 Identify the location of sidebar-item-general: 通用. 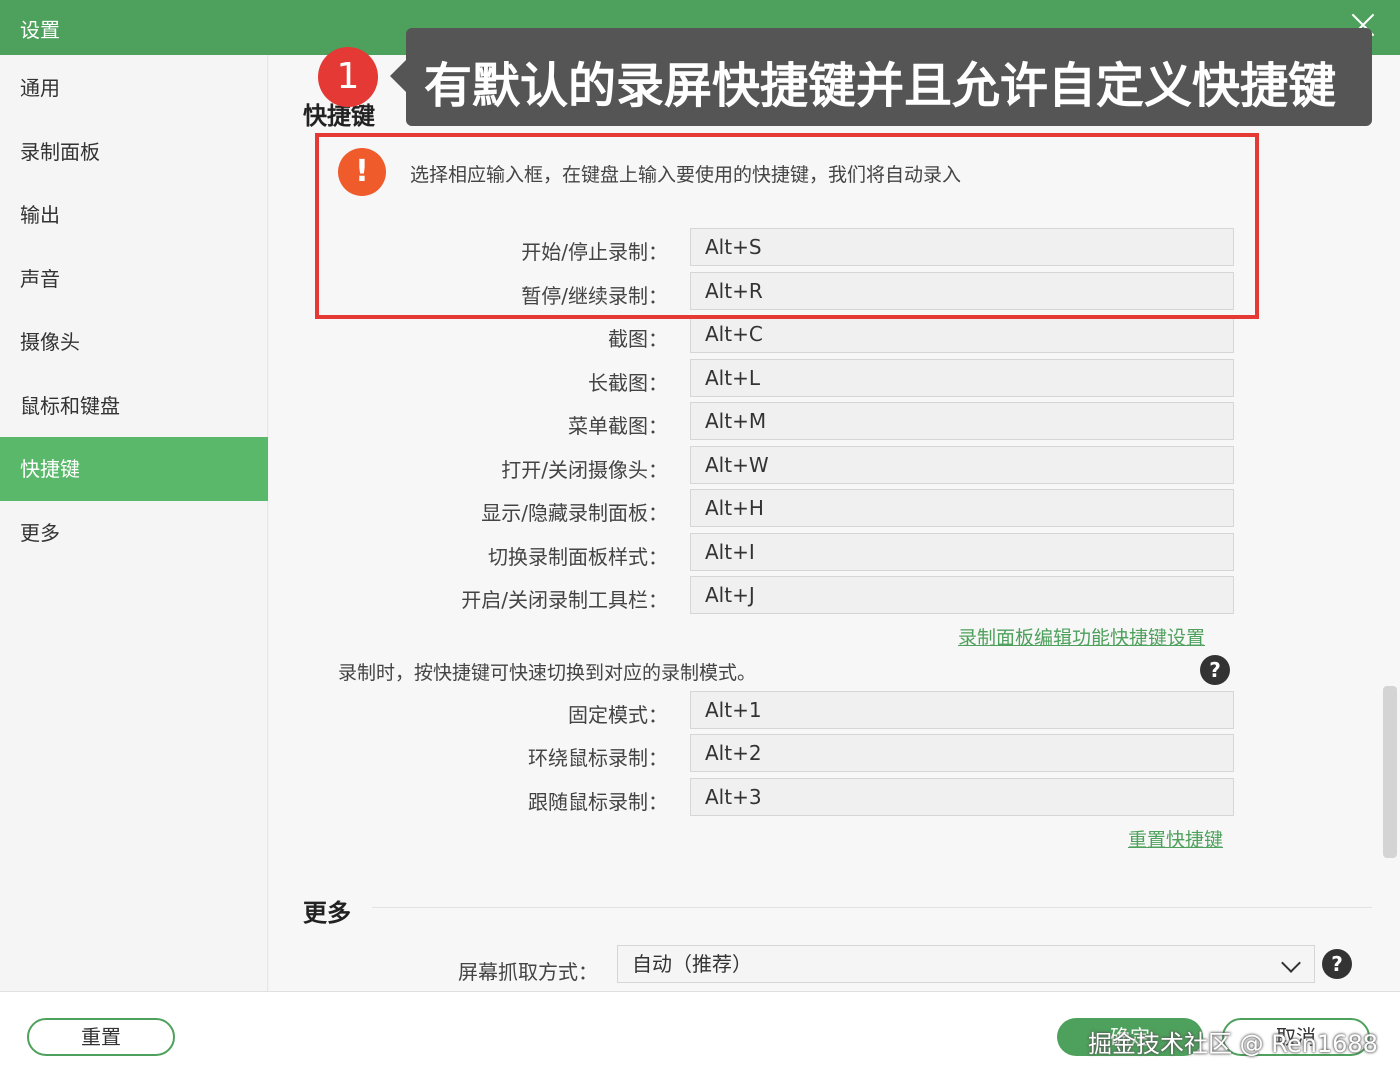
(134, 88).